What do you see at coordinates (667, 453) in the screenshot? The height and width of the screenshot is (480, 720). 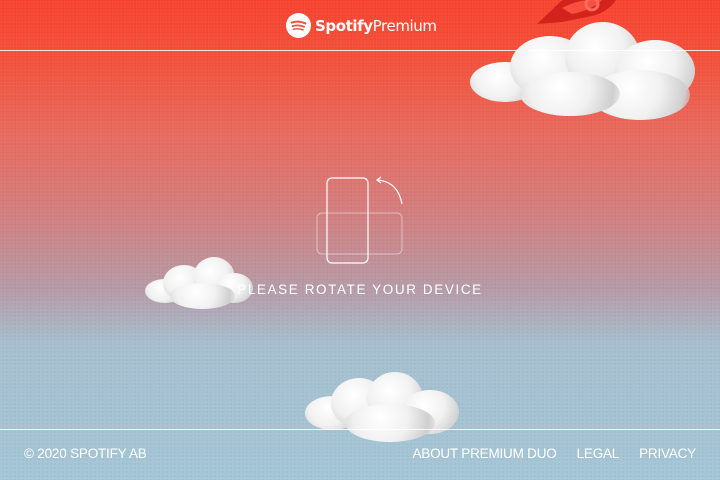 I see `footer-link-privacy: PRIVACY` at bounding box center [667, 453].